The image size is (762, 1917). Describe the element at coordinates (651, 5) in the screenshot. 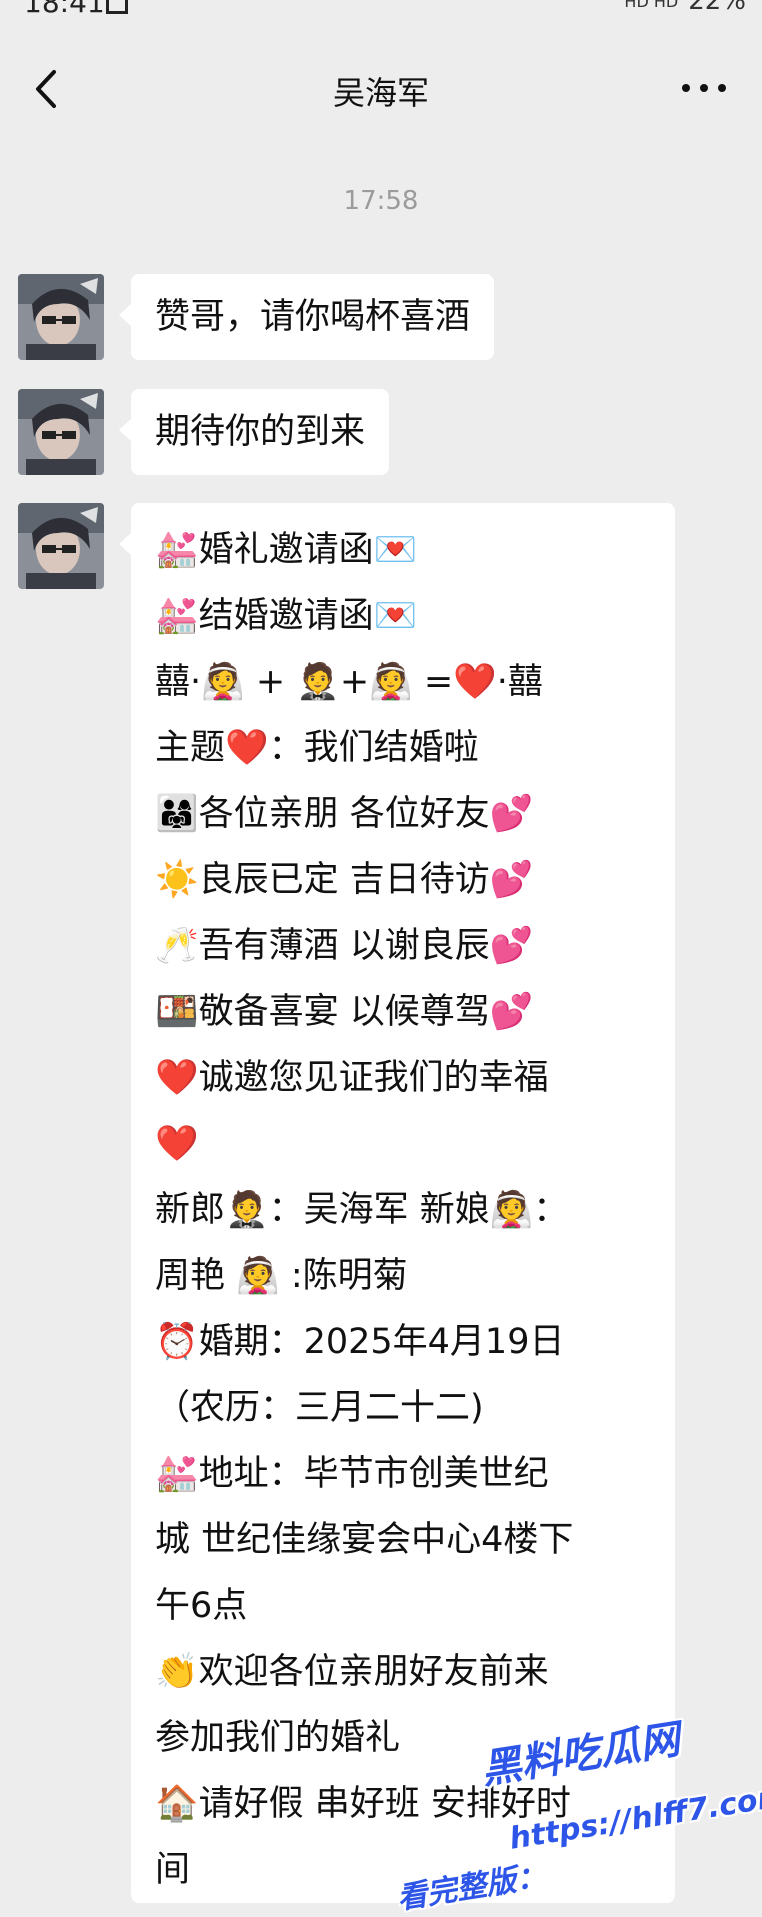

I see `signal-icon: HD HD` at that location.